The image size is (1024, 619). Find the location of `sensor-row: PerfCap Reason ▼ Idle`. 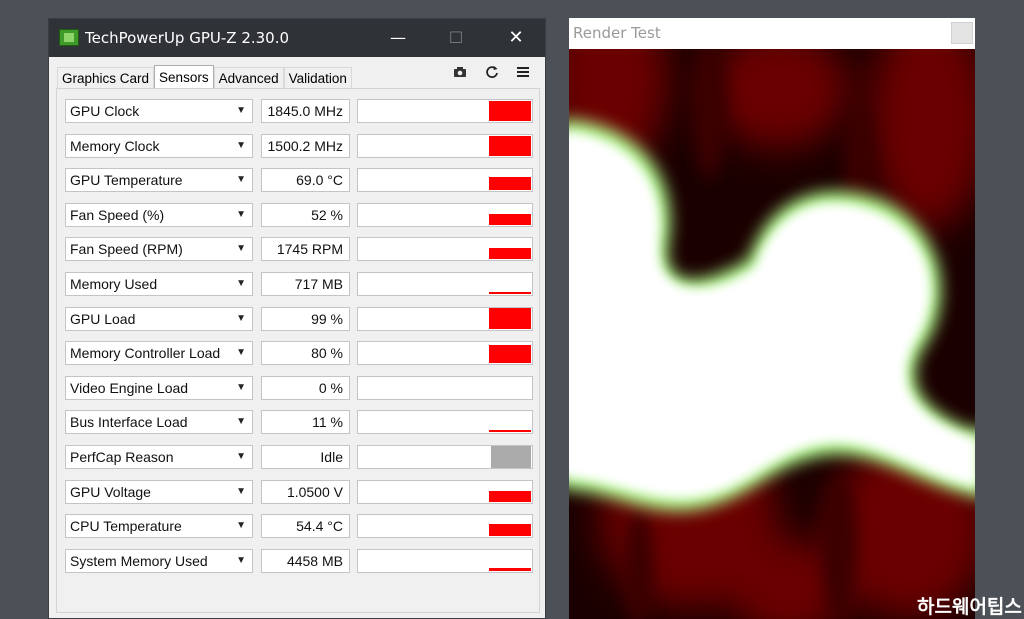

sensor-row: PerfCap Reason ▼ Idle is located at coordinates (300, 457).